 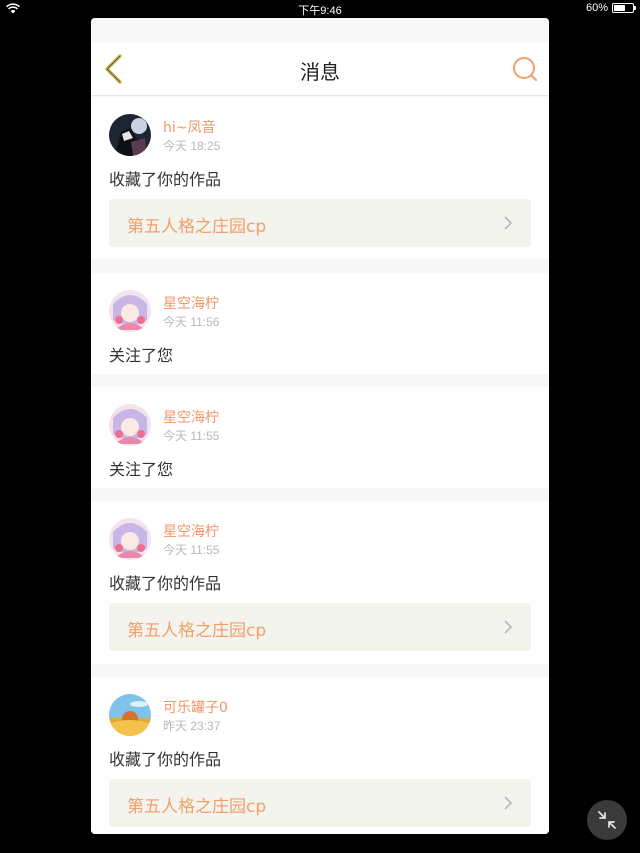 What do you see at coordinates (624, 8) in the screenshot?
I see `battery-icon` at bounding box center [624, 8].